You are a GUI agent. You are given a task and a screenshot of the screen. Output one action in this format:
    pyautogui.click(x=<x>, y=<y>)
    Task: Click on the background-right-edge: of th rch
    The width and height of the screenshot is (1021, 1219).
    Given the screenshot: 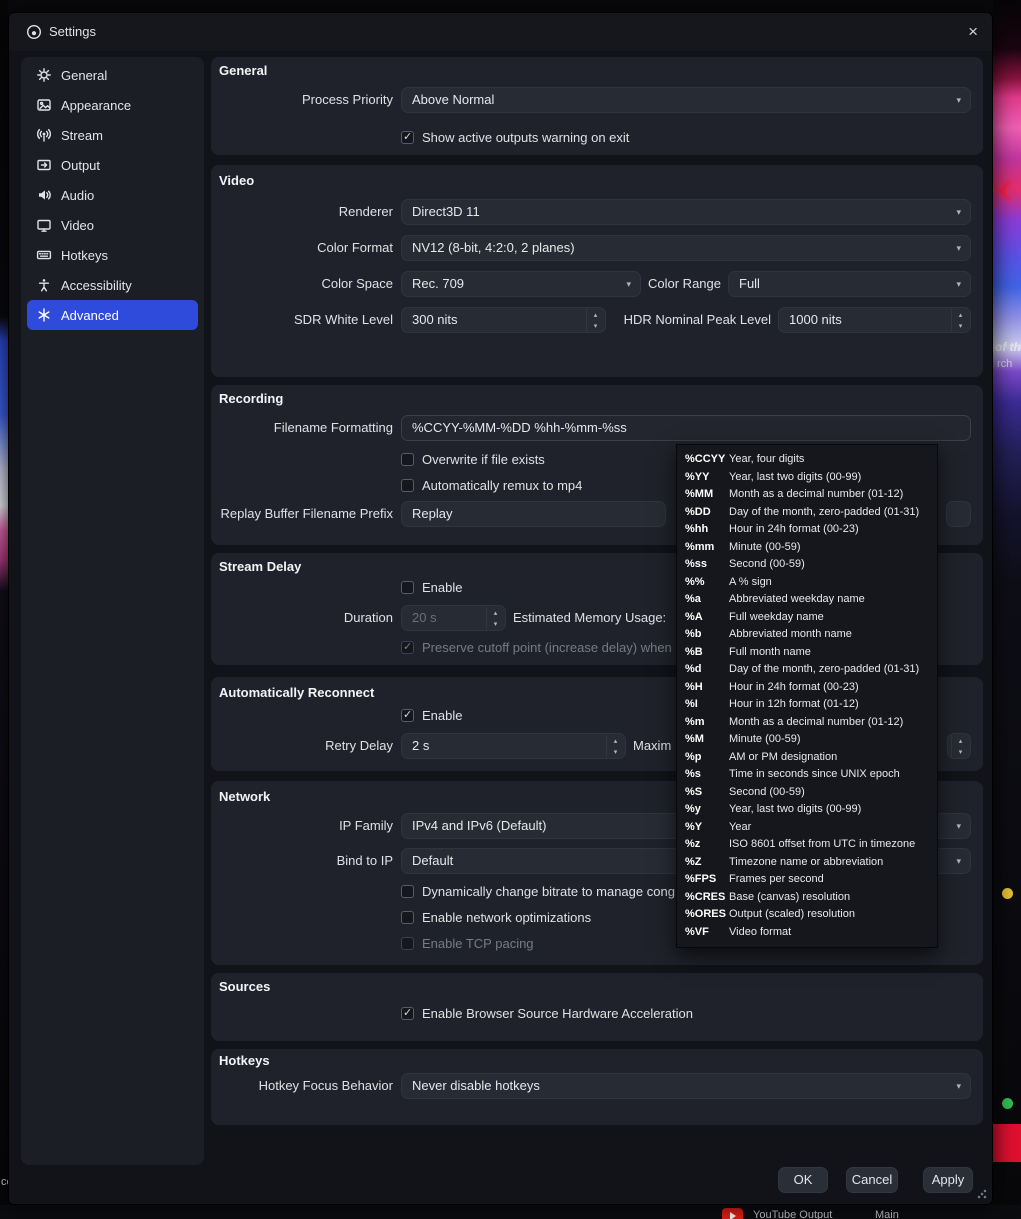 What is the action you would take?
    pyautogui.click(x=1007, y=609)
    